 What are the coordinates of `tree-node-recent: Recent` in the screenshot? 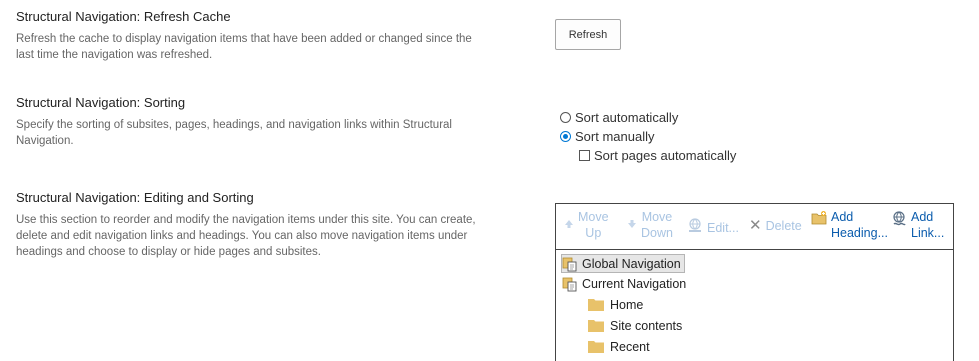 It's located at (619, 346).